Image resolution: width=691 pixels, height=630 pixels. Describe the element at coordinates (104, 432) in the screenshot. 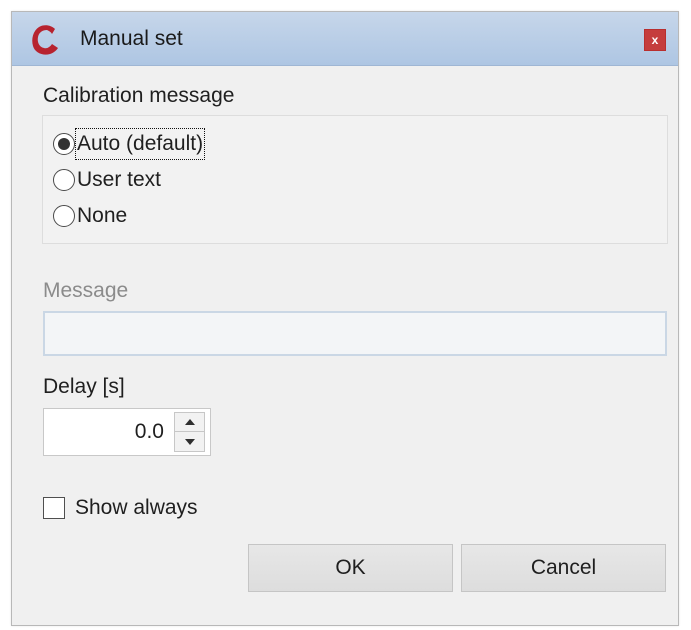

I see `delay-value: 0.0` at that location.